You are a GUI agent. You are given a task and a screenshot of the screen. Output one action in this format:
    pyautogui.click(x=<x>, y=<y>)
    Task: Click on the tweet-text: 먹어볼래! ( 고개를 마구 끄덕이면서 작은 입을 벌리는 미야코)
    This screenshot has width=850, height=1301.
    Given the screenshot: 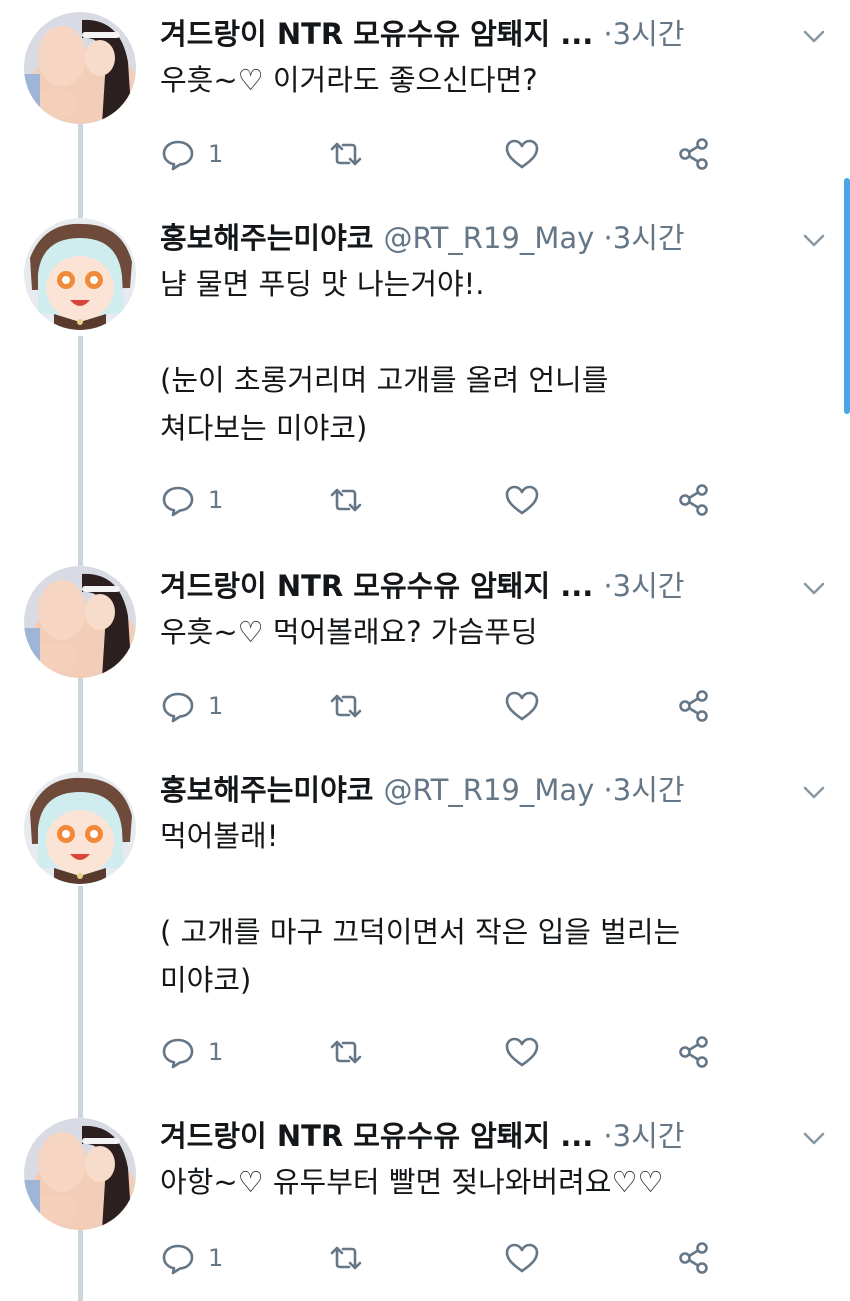 What is the action you would take?
    pyautogui.click(x=420, y=908)
    